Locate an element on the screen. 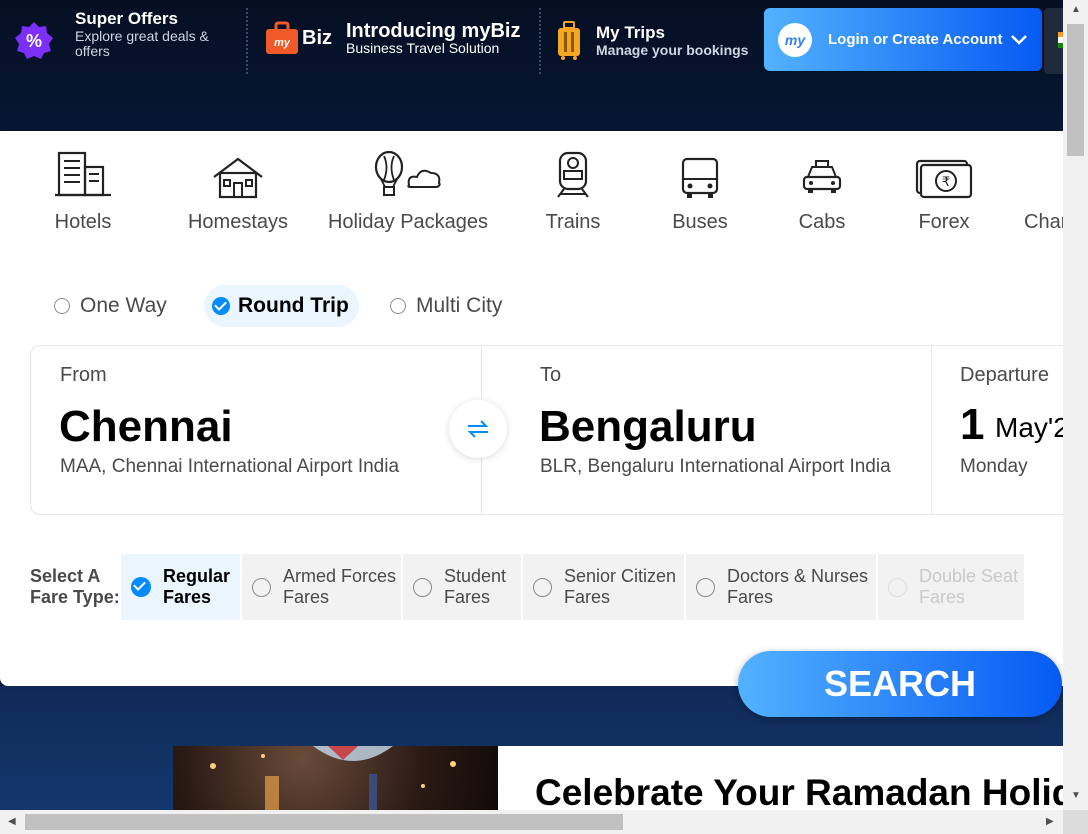 This screenshot has width=1088, height=834. fare-regular: Regular Fares is located at coordinates (180, 587).